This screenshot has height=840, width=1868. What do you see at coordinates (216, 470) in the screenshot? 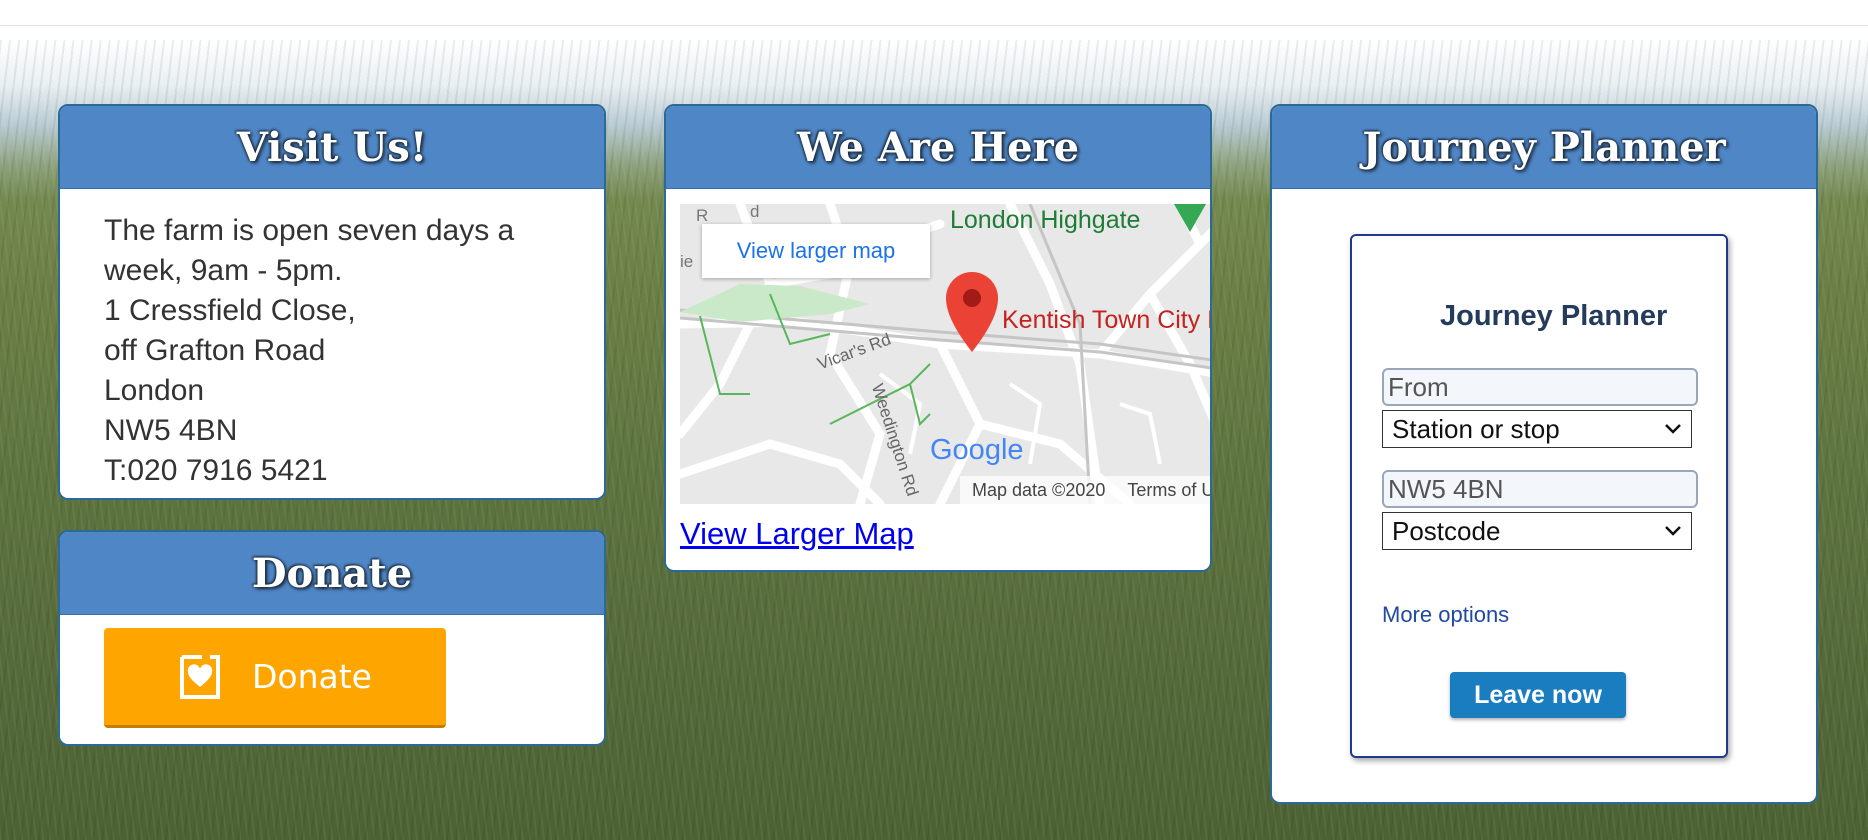
I see `visit-line: T:020 7916 5421` at bounding box center [216, 470].